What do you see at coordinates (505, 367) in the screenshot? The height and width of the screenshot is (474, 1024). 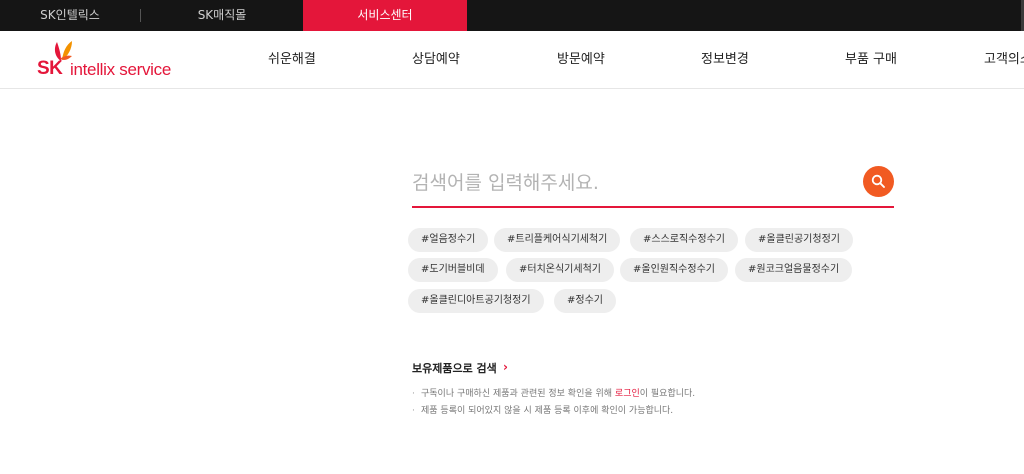 I see `chevron-right-icon: ›` at bounding box center [505, 367].